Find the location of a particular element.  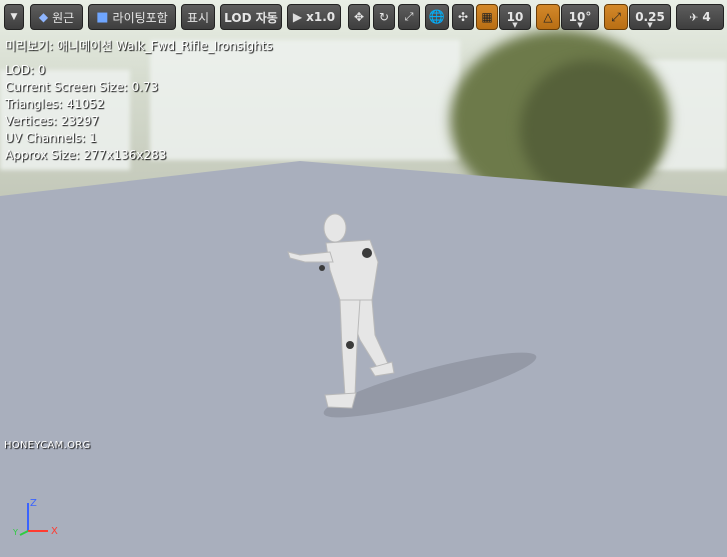

stat-triangles: Triangles: 41052 is located at coordinates (55, 104).